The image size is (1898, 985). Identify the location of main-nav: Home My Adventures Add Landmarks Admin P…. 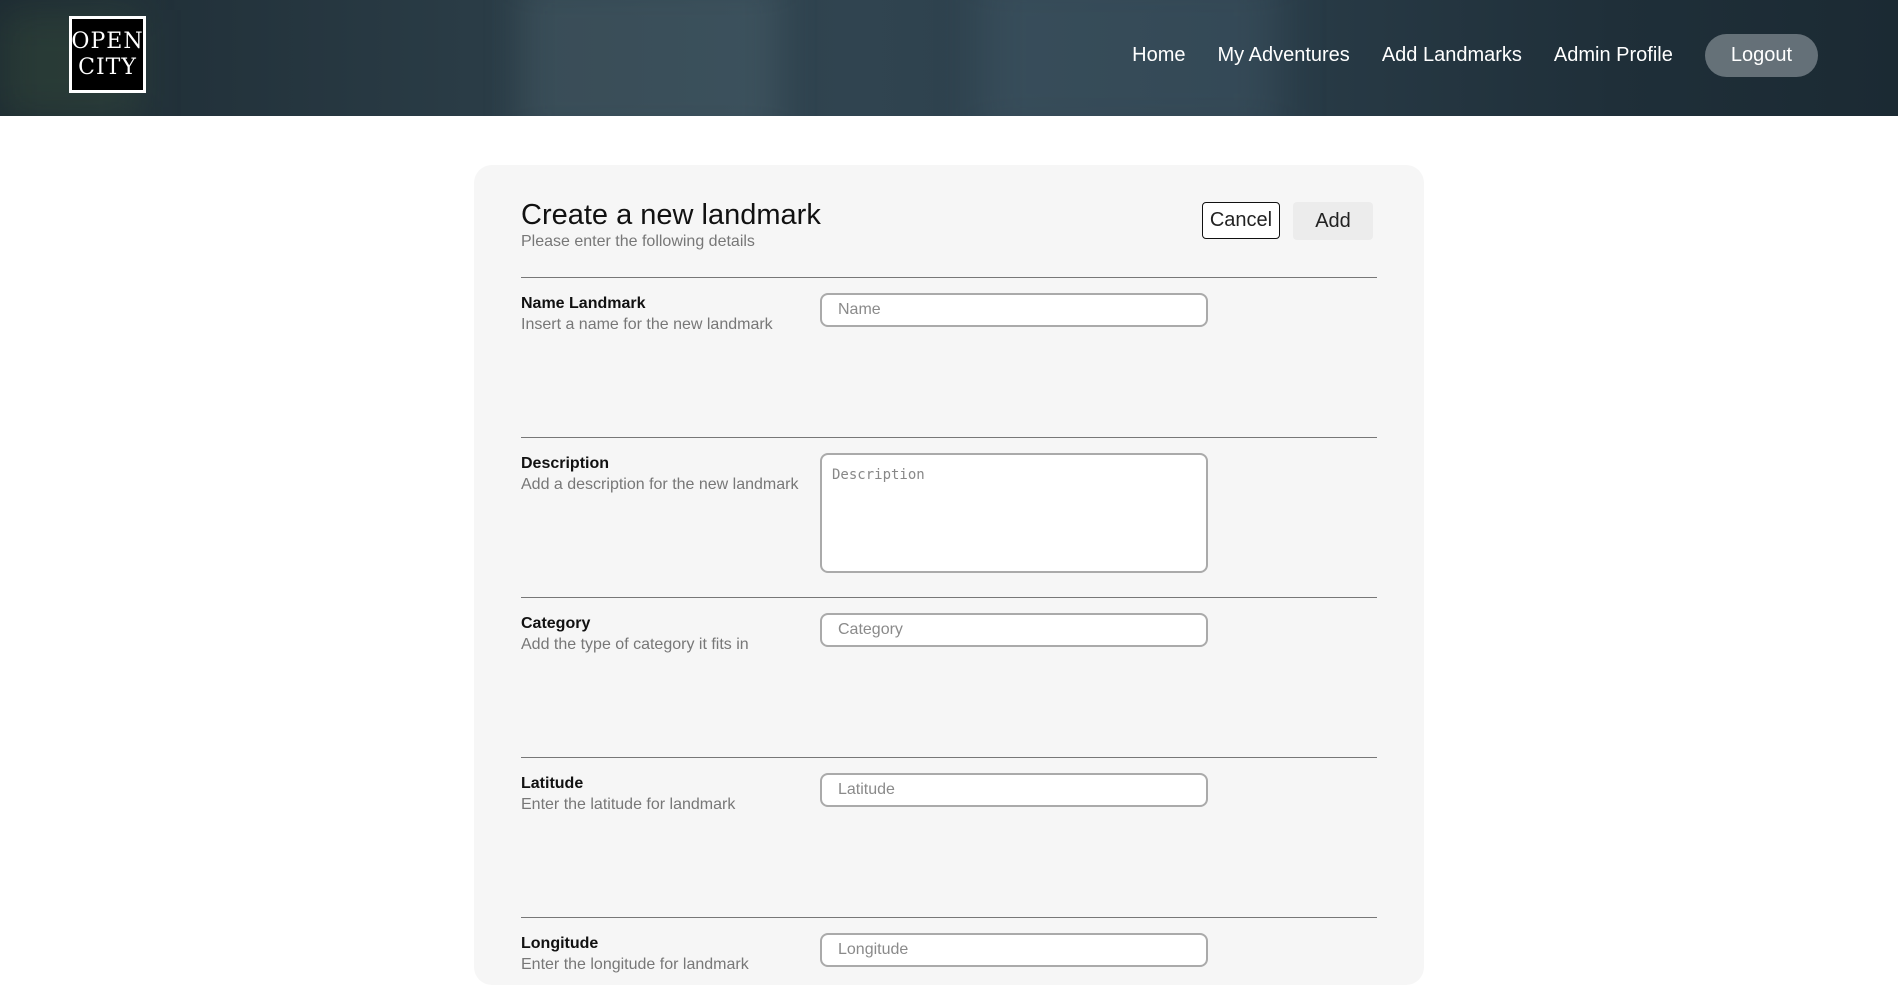
(1475, 55).